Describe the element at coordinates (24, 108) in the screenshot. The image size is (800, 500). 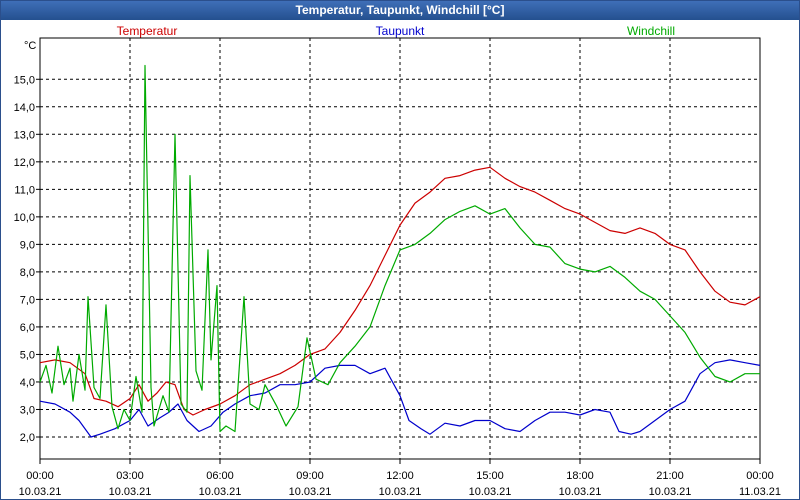
I see `y-tick-label: 14,0` at that location.